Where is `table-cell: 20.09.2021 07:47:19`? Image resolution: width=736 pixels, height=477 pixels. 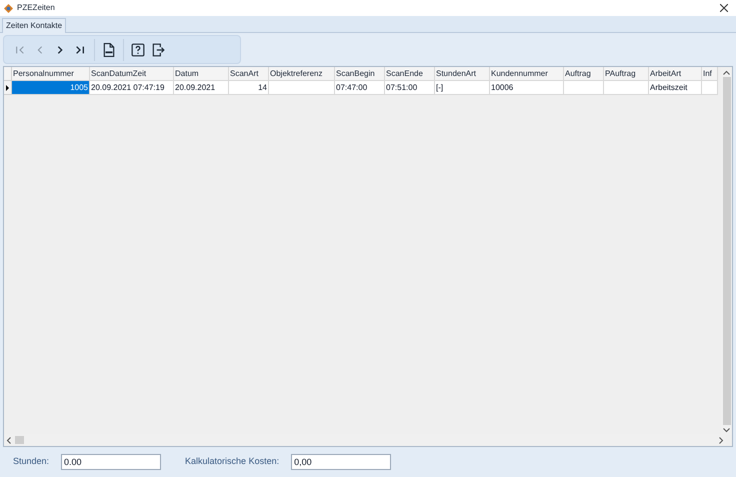 table-cell: 20.09.2021 07:47:19 is located at coordinates (132, 88).